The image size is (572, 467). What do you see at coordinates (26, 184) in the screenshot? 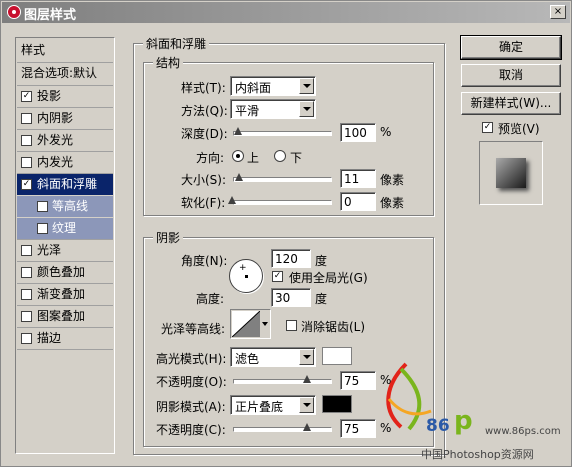
I see `bevel-emboss-checkbox: ✓` at bounding box center [26, 184].